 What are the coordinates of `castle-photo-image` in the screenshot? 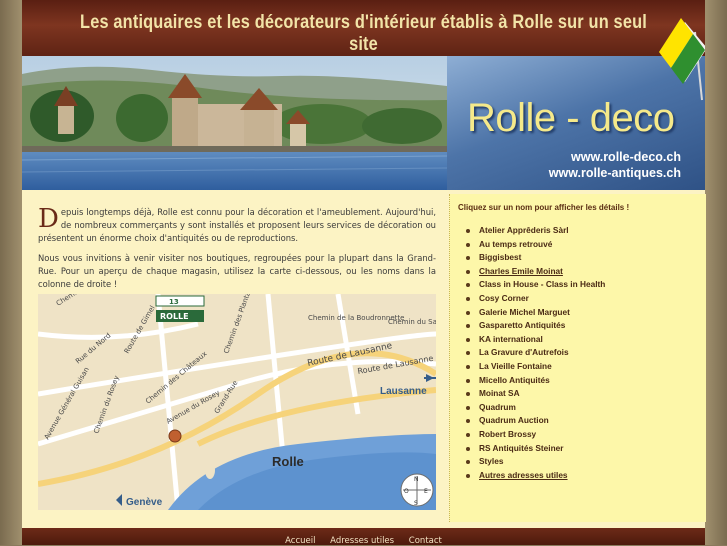 It's located at (234, 123).